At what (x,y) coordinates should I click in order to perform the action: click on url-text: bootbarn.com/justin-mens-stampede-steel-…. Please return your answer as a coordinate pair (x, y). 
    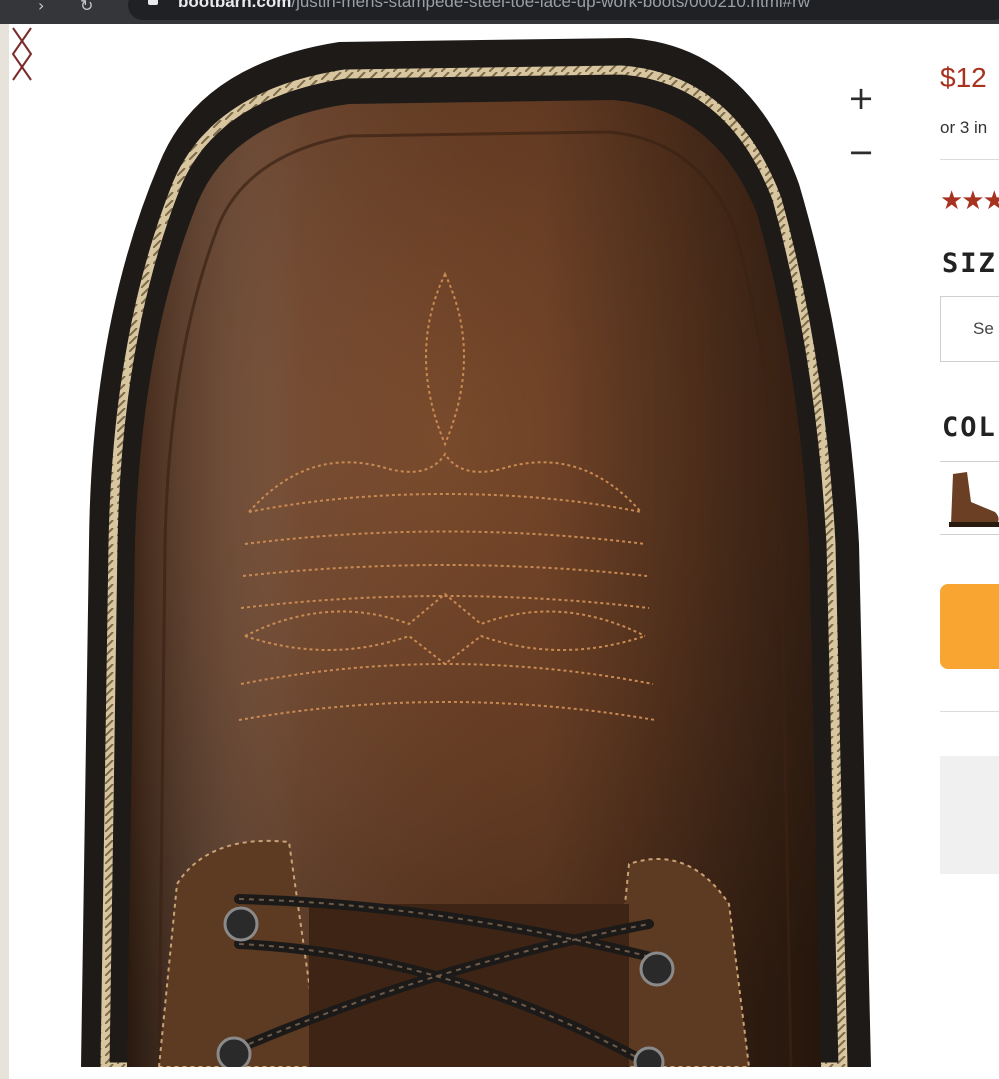
    Looking at the image, I should click on (494, 6).